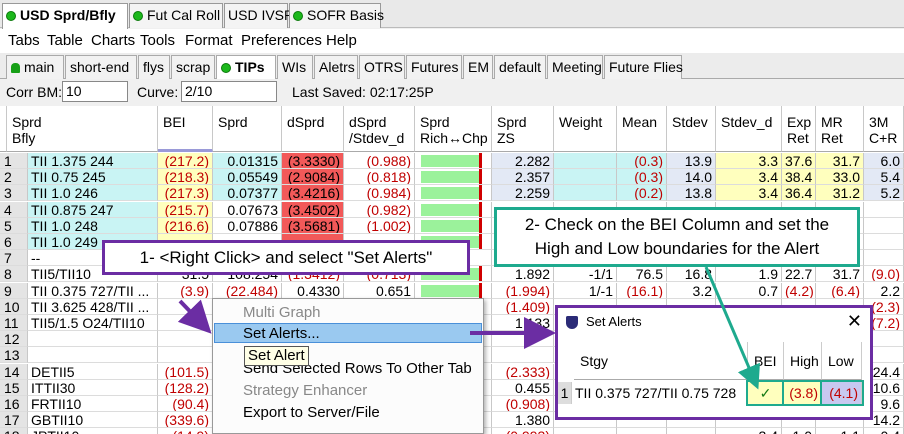 This screenshot has height=434, width=904. Describe the element at coordinates (523, 177) in the screenshot. I see `cell-zs: 2.357` at that location.